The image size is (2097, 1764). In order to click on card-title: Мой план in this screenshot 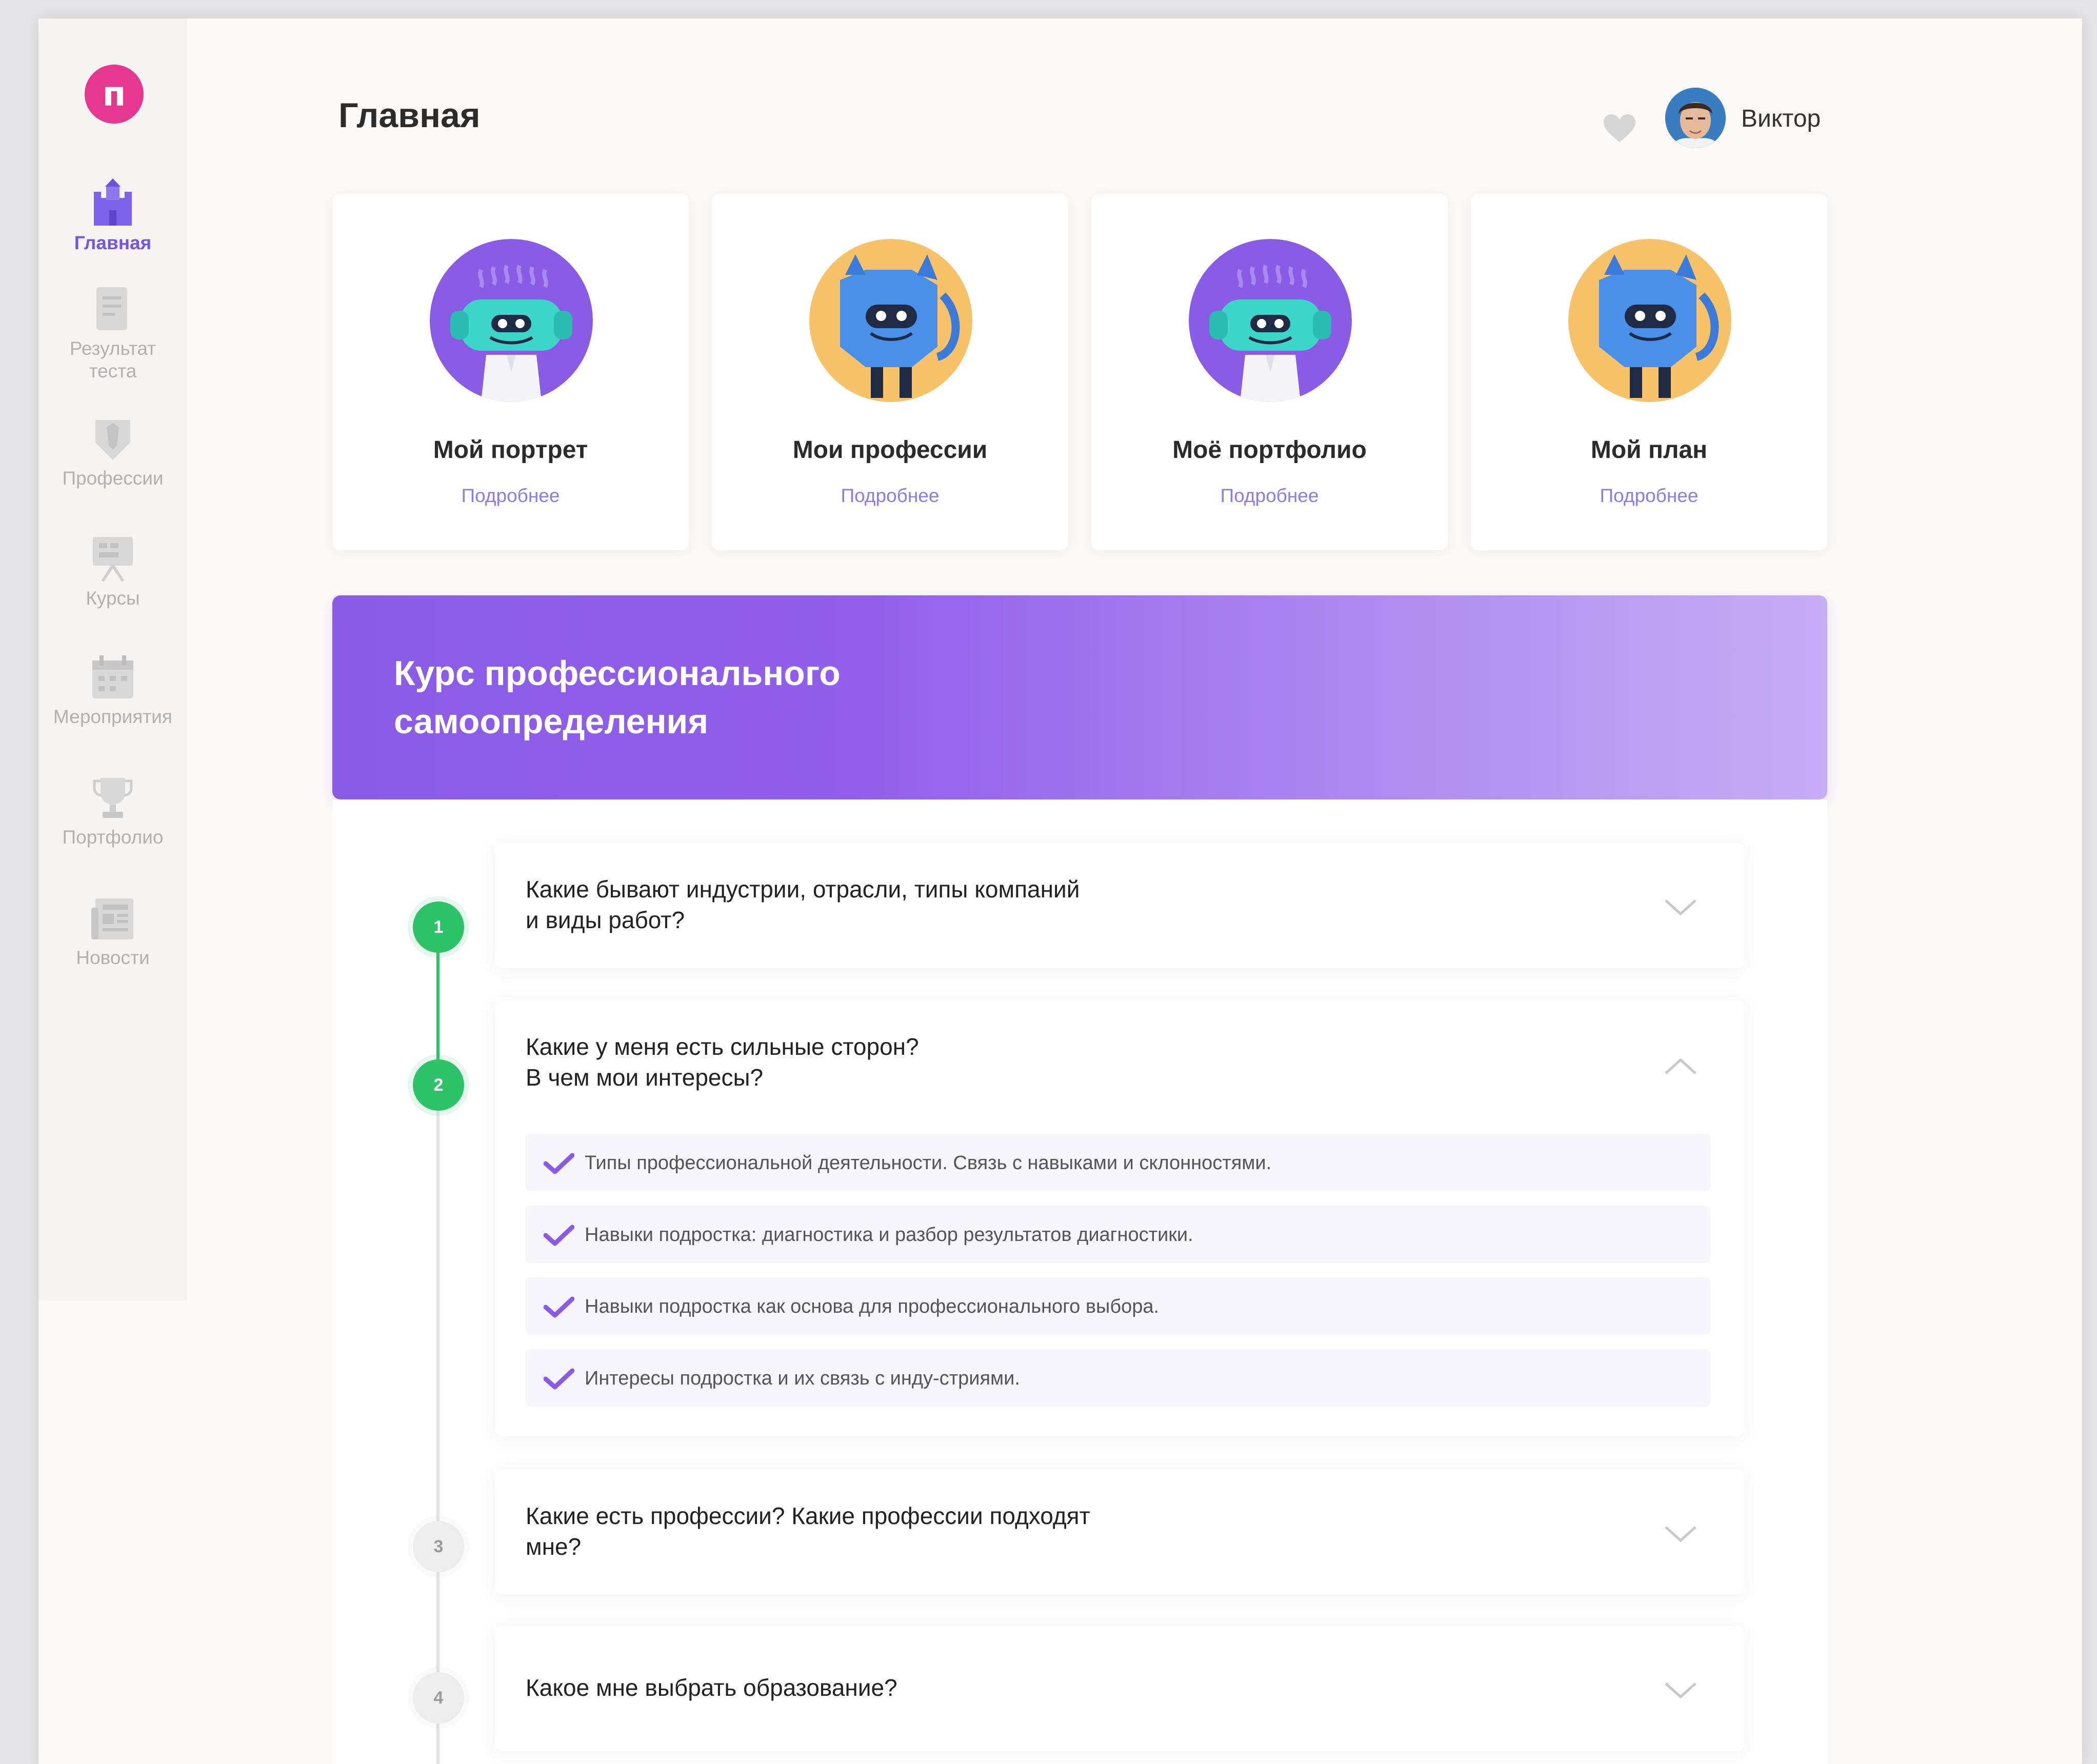, I will do `click(1649, 450)`.